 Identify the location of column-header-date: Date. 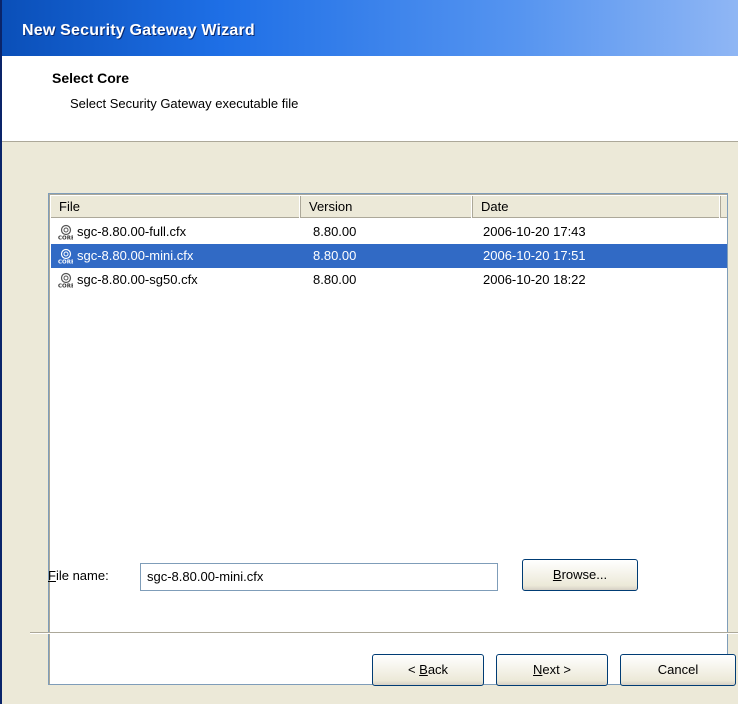
(597, 207).